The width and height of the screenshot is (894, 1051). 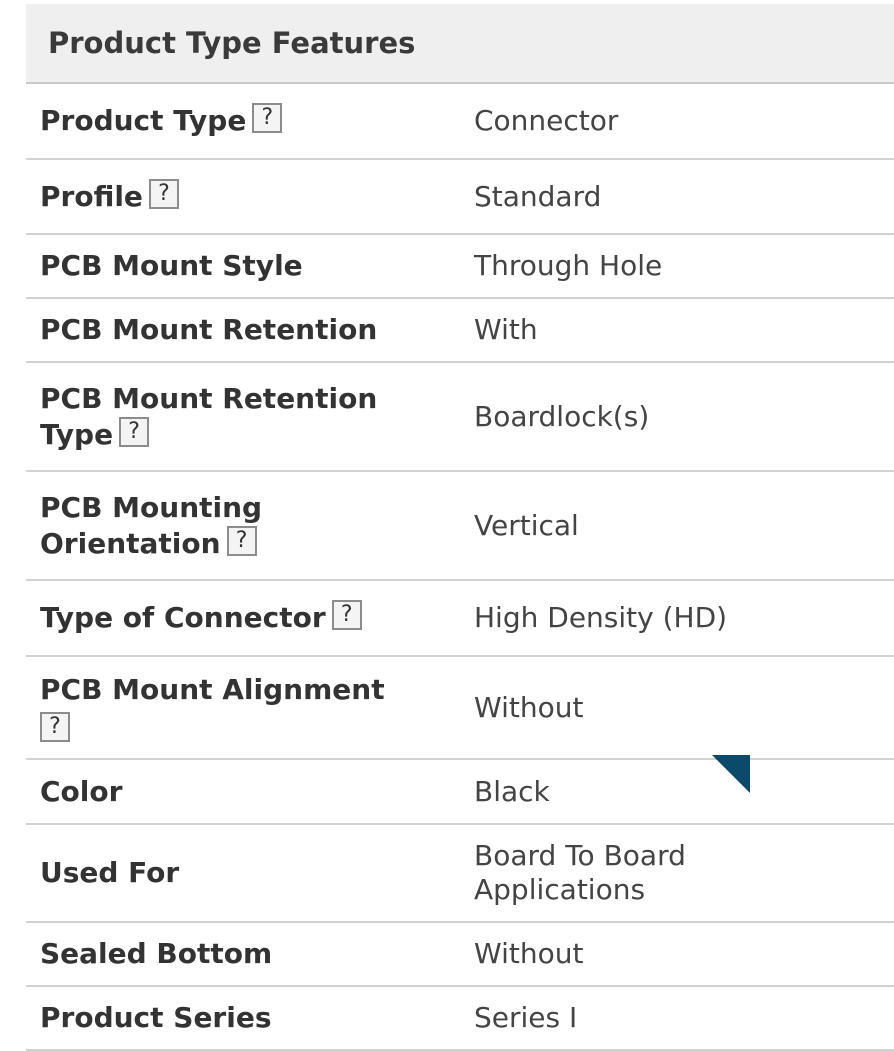 I want to click on table-row-type-of-connector: Type of Connector? High Density (HD), so click(x=460, y=619).